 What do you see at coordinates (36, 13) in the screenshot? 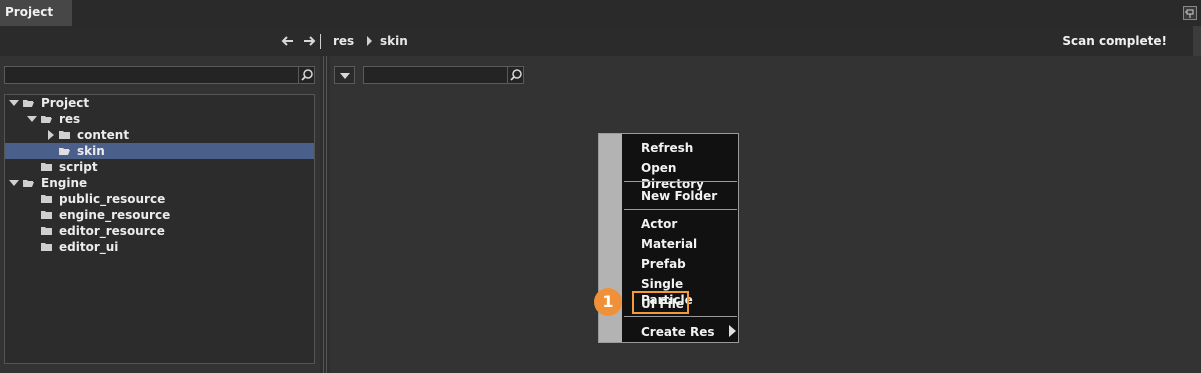
I see `tab-project: Project` at bounding box center [36, 13].